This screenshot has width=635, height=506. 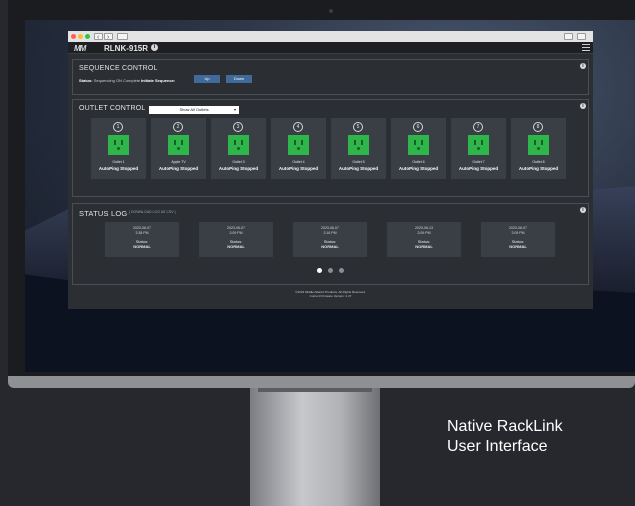 I want to click on log-time: 2:09 PM, so click(x=518, y=232).